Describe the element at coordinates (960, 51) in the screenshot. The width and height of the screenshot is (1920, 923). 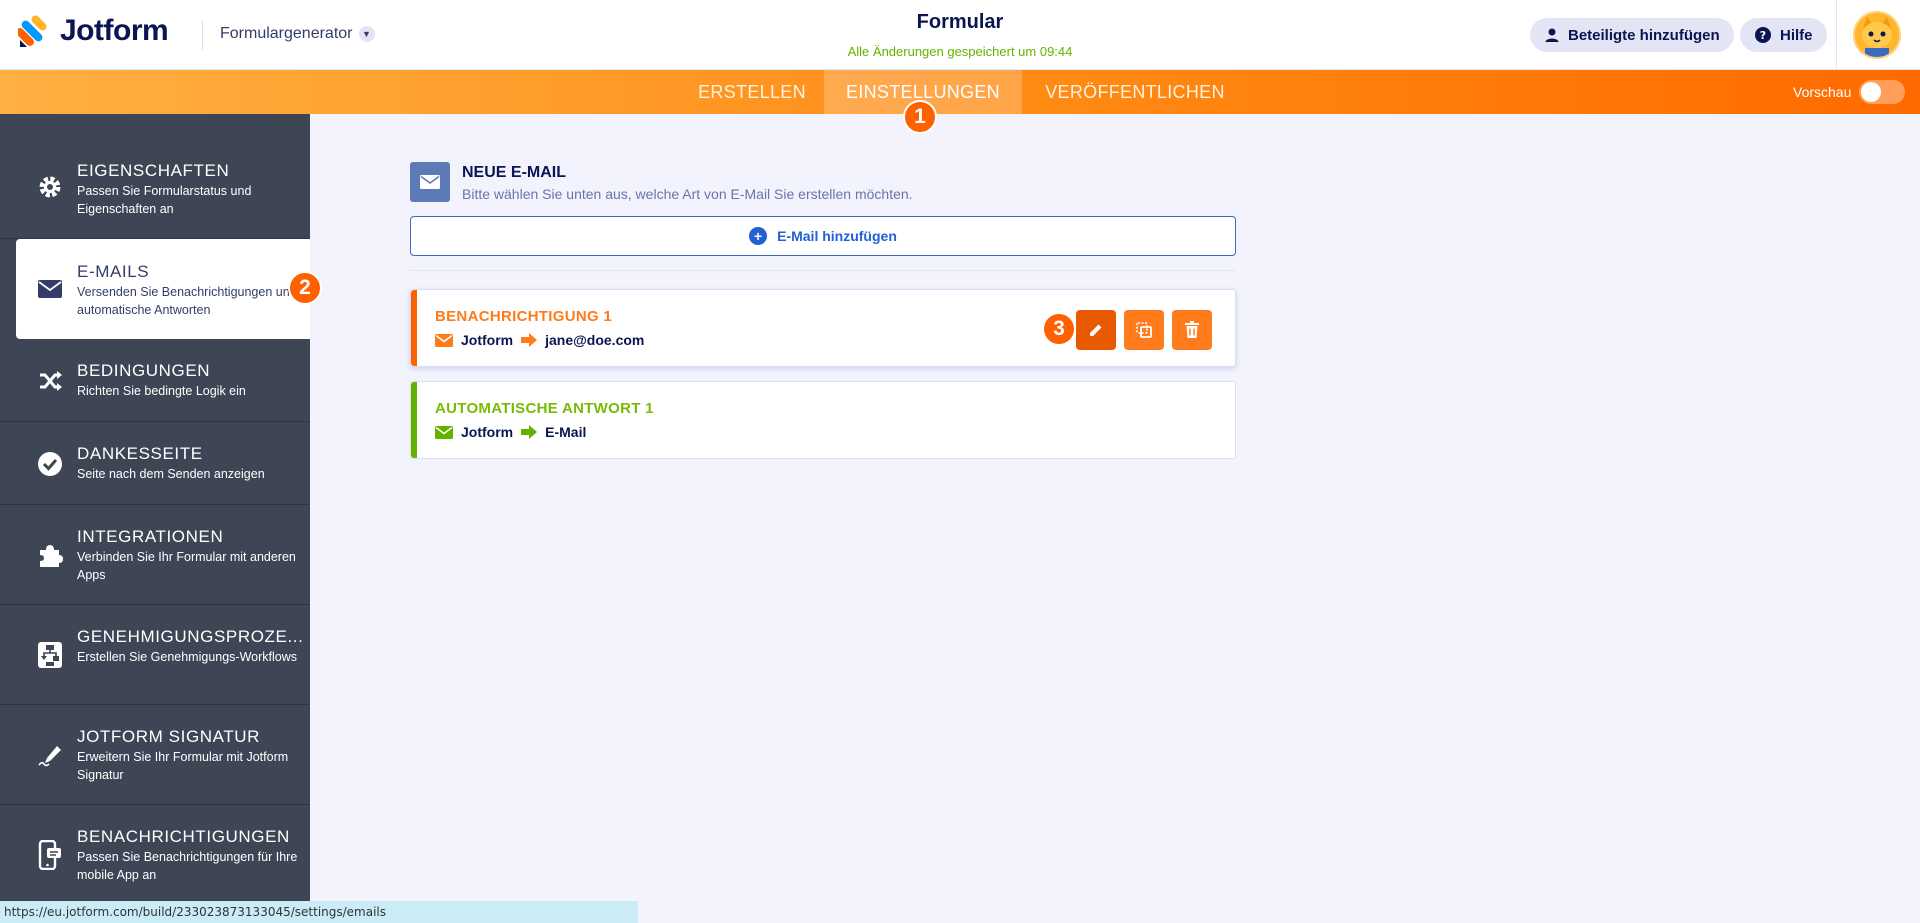
I see `save-status: Alle Änderungen gespeichert um 09:44` at that location.